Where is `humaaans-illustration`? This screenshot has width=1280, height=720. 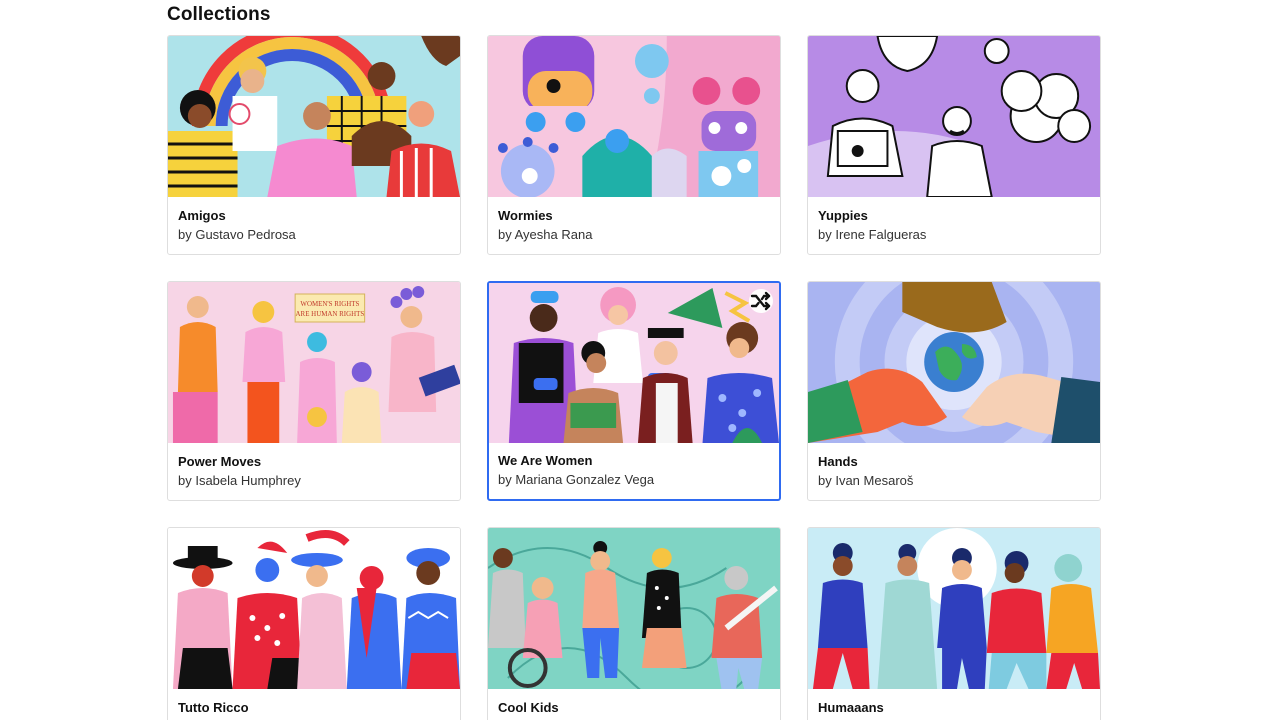
humaaans-illustration is located at coordinates (954, 608).